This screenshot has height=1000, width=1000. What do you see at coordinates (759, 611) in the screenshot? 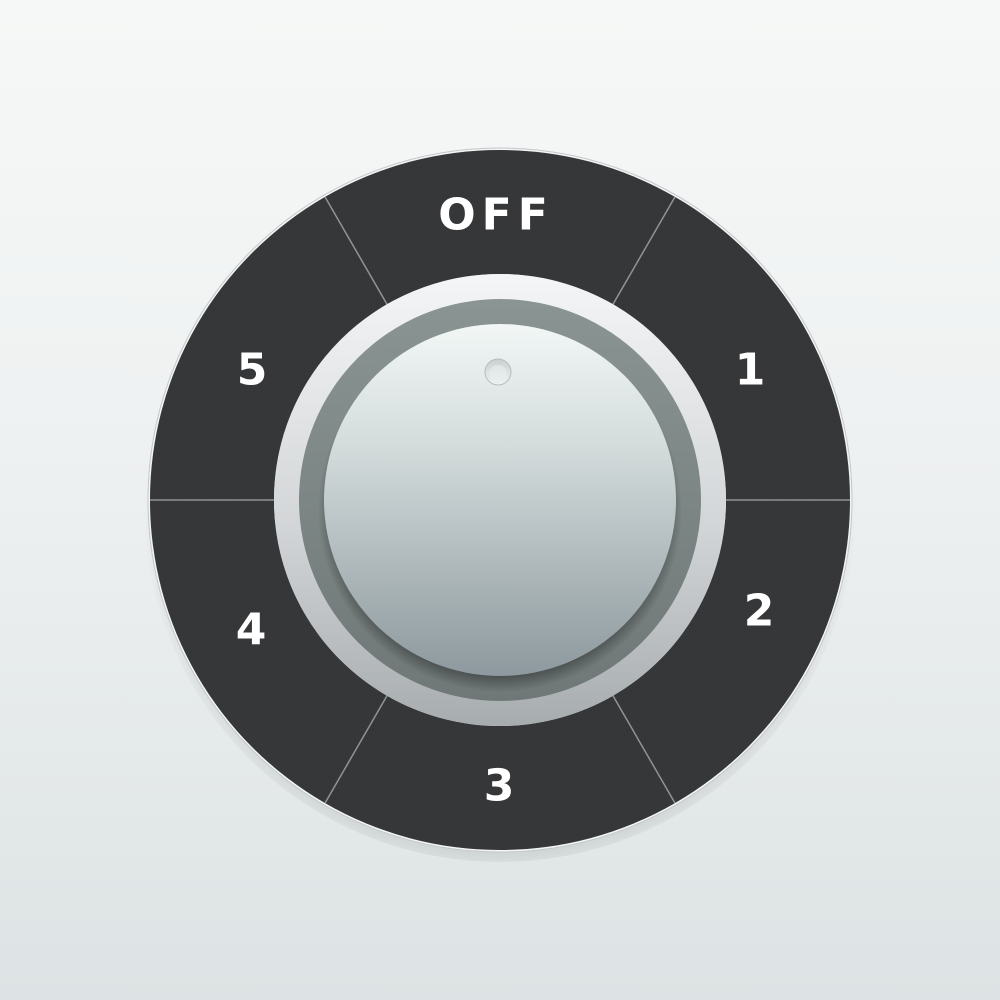
I see `label-2: 2` at bounding box center [759, 611].